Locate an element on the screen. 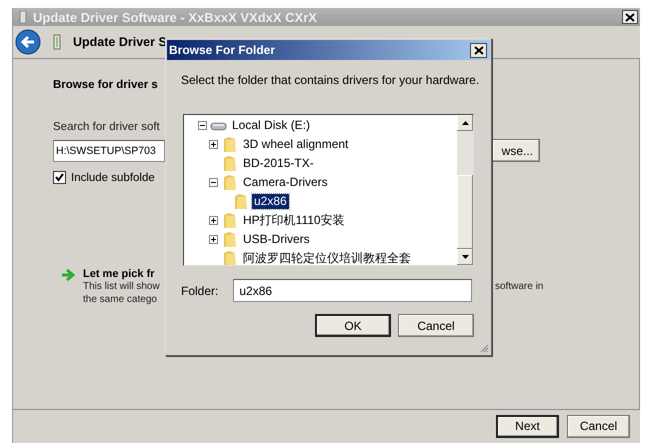  path-field: H:\SWSETUP\SP703 is located at coordinates (109, 151).